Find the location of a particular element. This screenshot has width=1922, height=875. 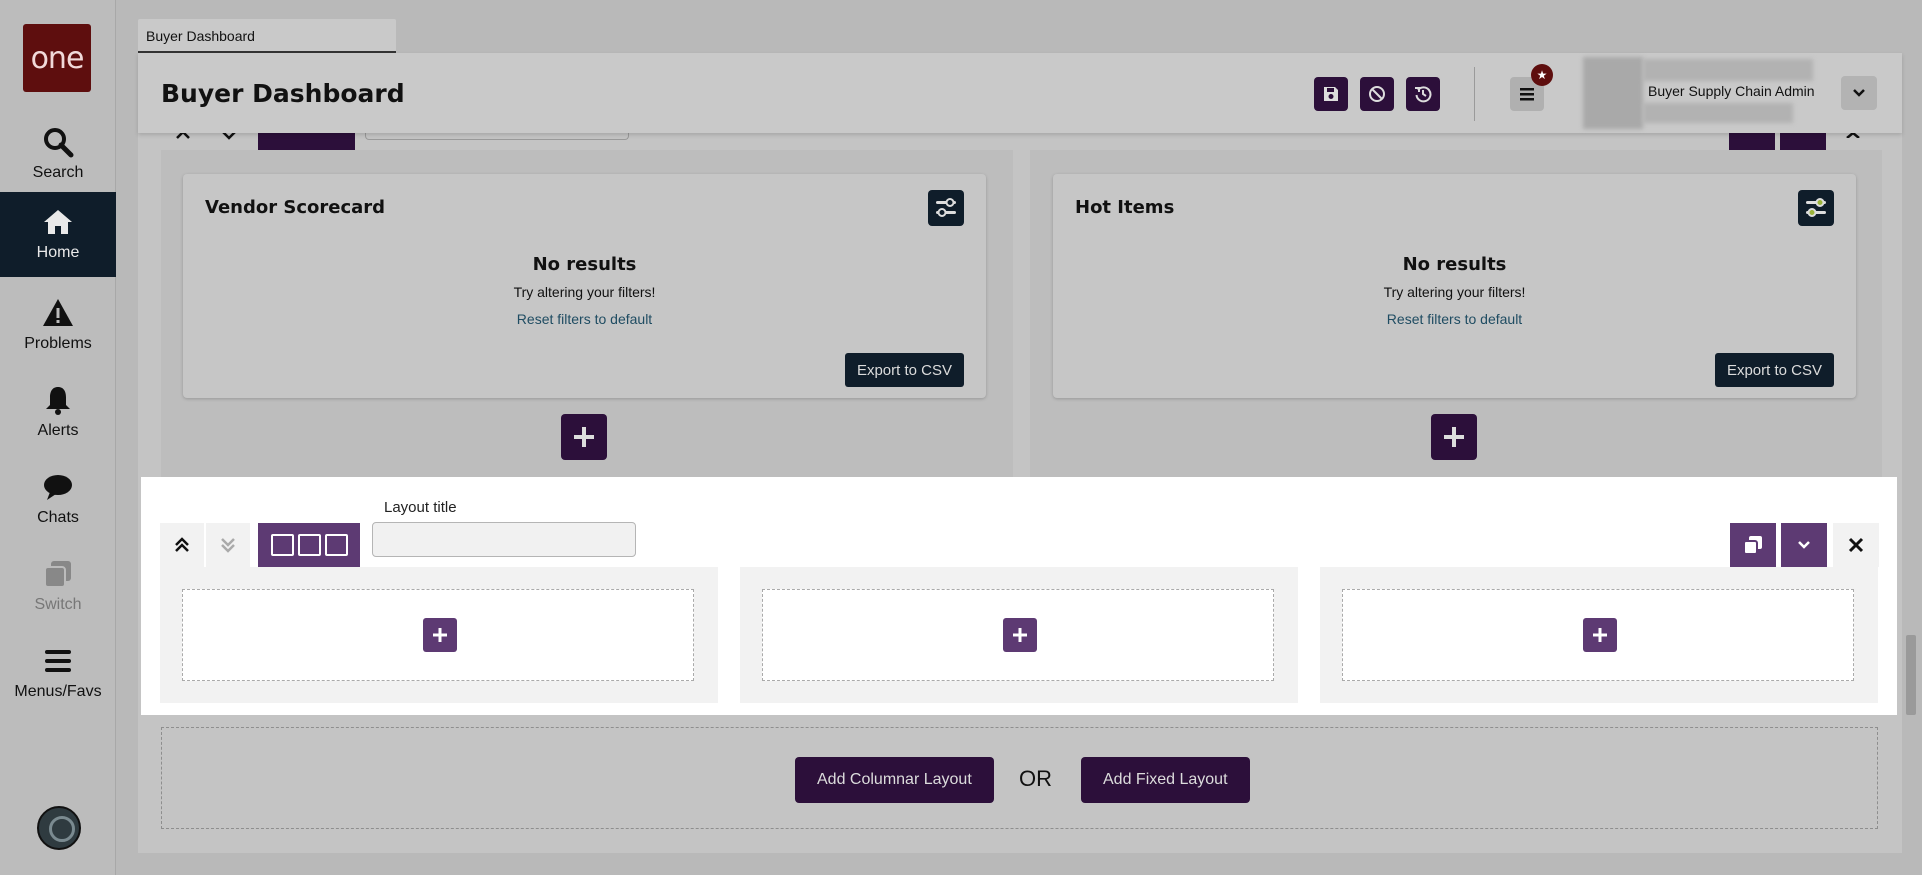

history-button is located at coordinates (1423, 94).